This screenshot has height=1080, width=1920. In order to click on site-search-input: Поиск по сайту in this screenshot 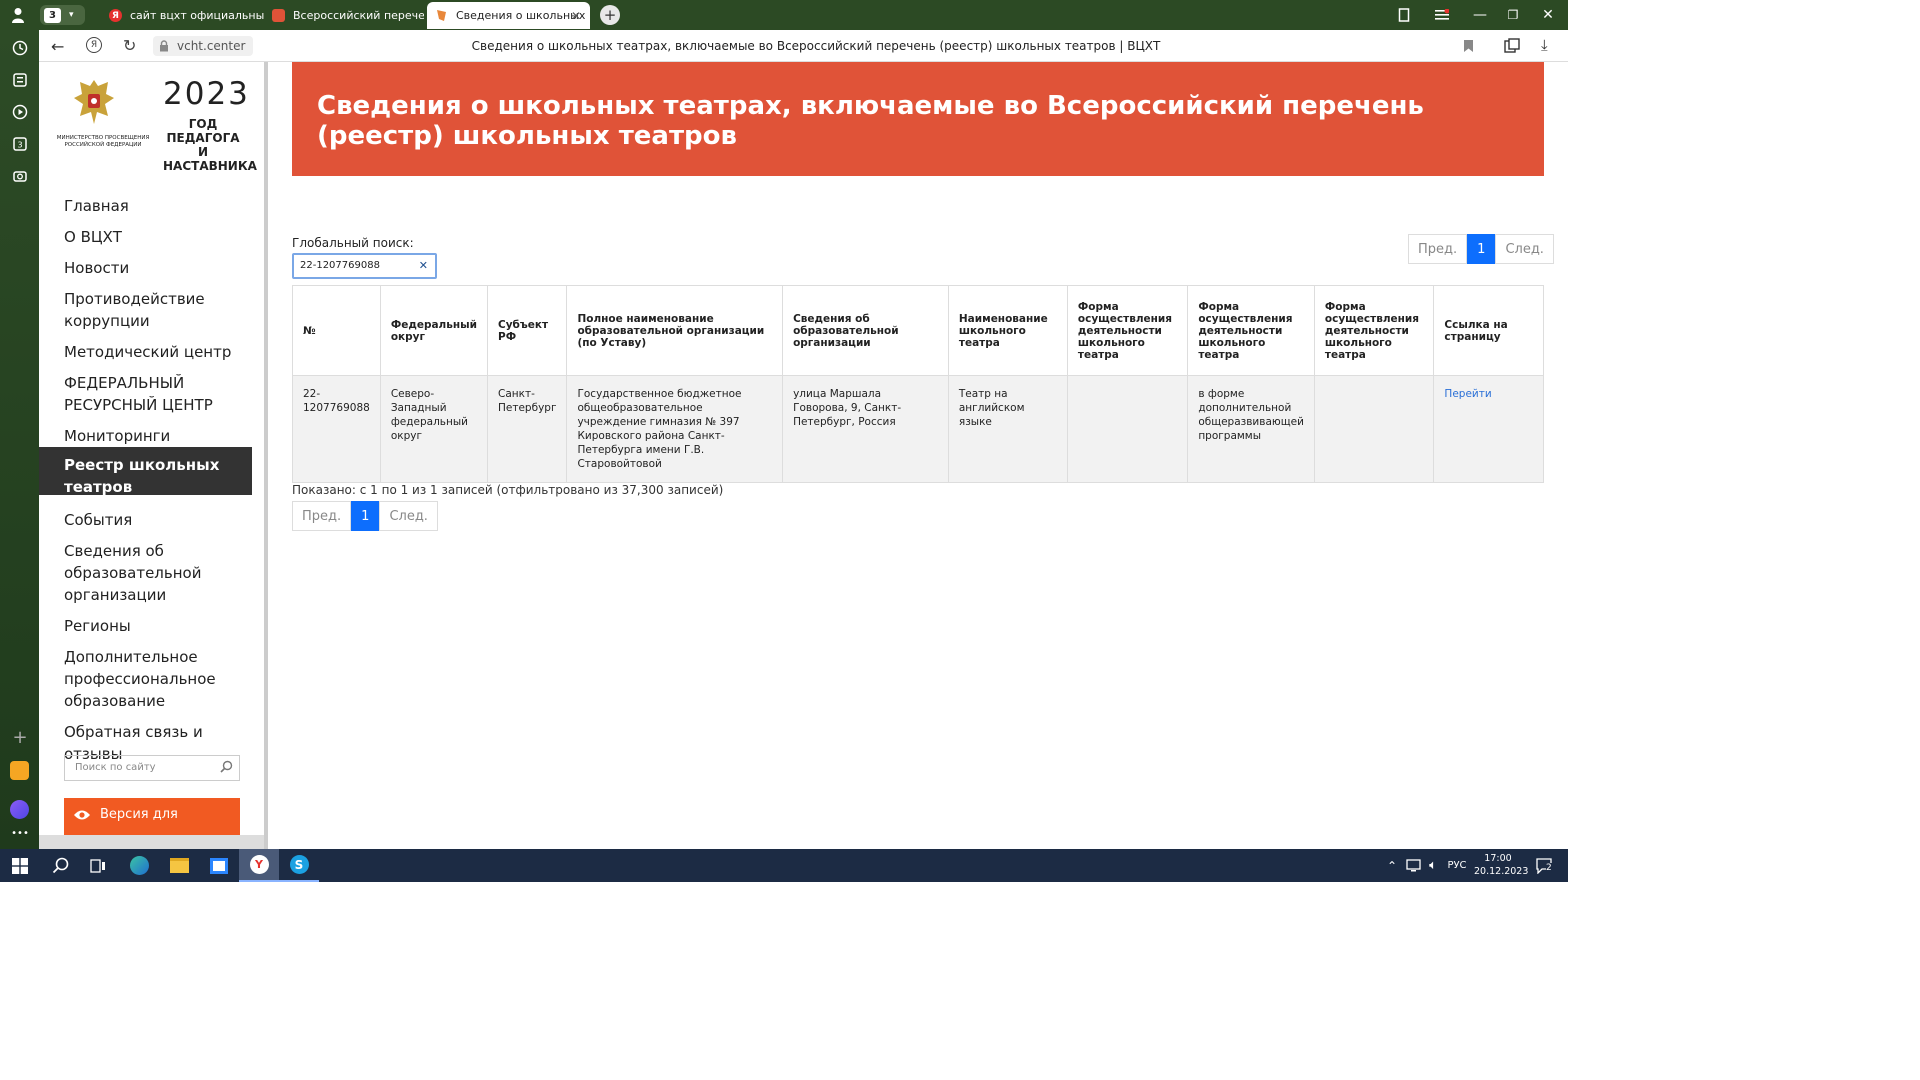, I will do `click(152, 768)`.